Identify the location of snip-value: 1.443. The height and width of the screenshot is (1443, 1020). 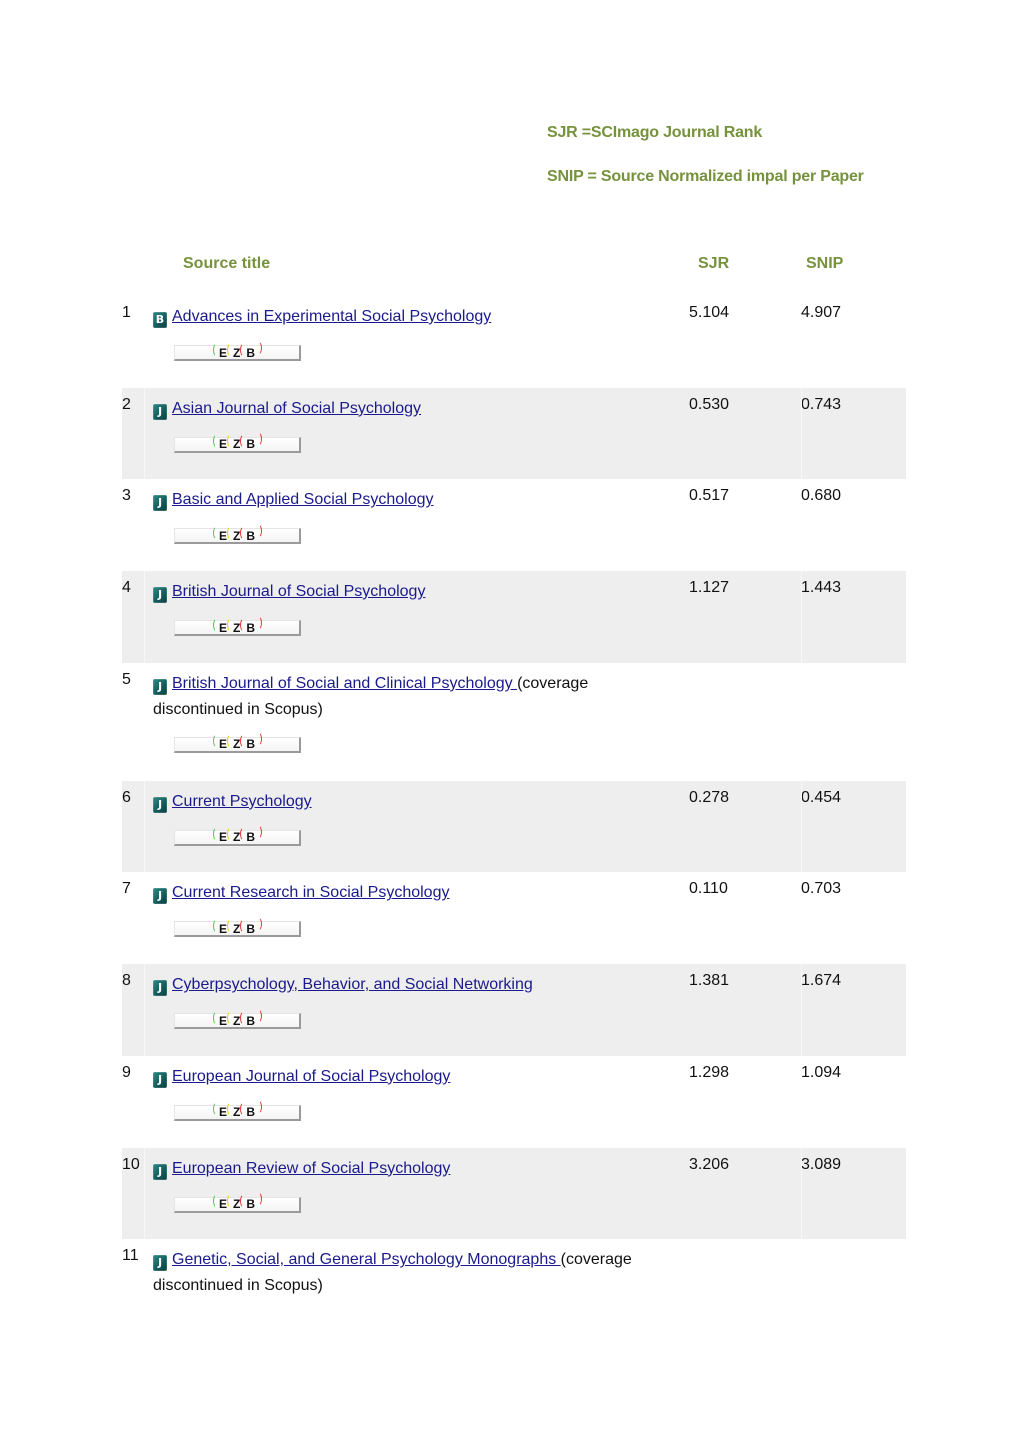
(821, 588).